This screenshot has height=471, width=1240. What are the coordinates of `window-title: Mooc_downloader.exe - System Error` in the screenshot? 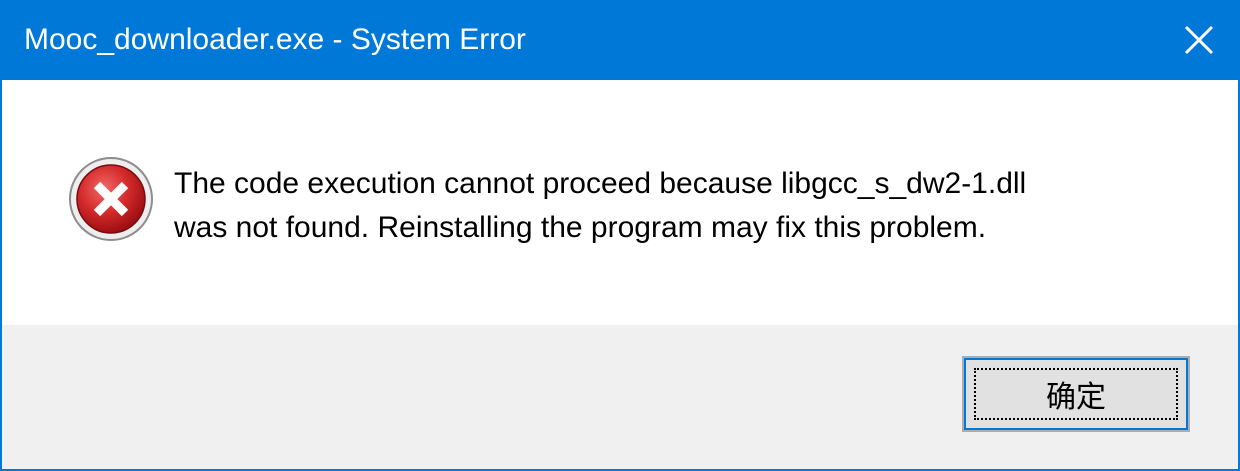 It's located at (275, 39).